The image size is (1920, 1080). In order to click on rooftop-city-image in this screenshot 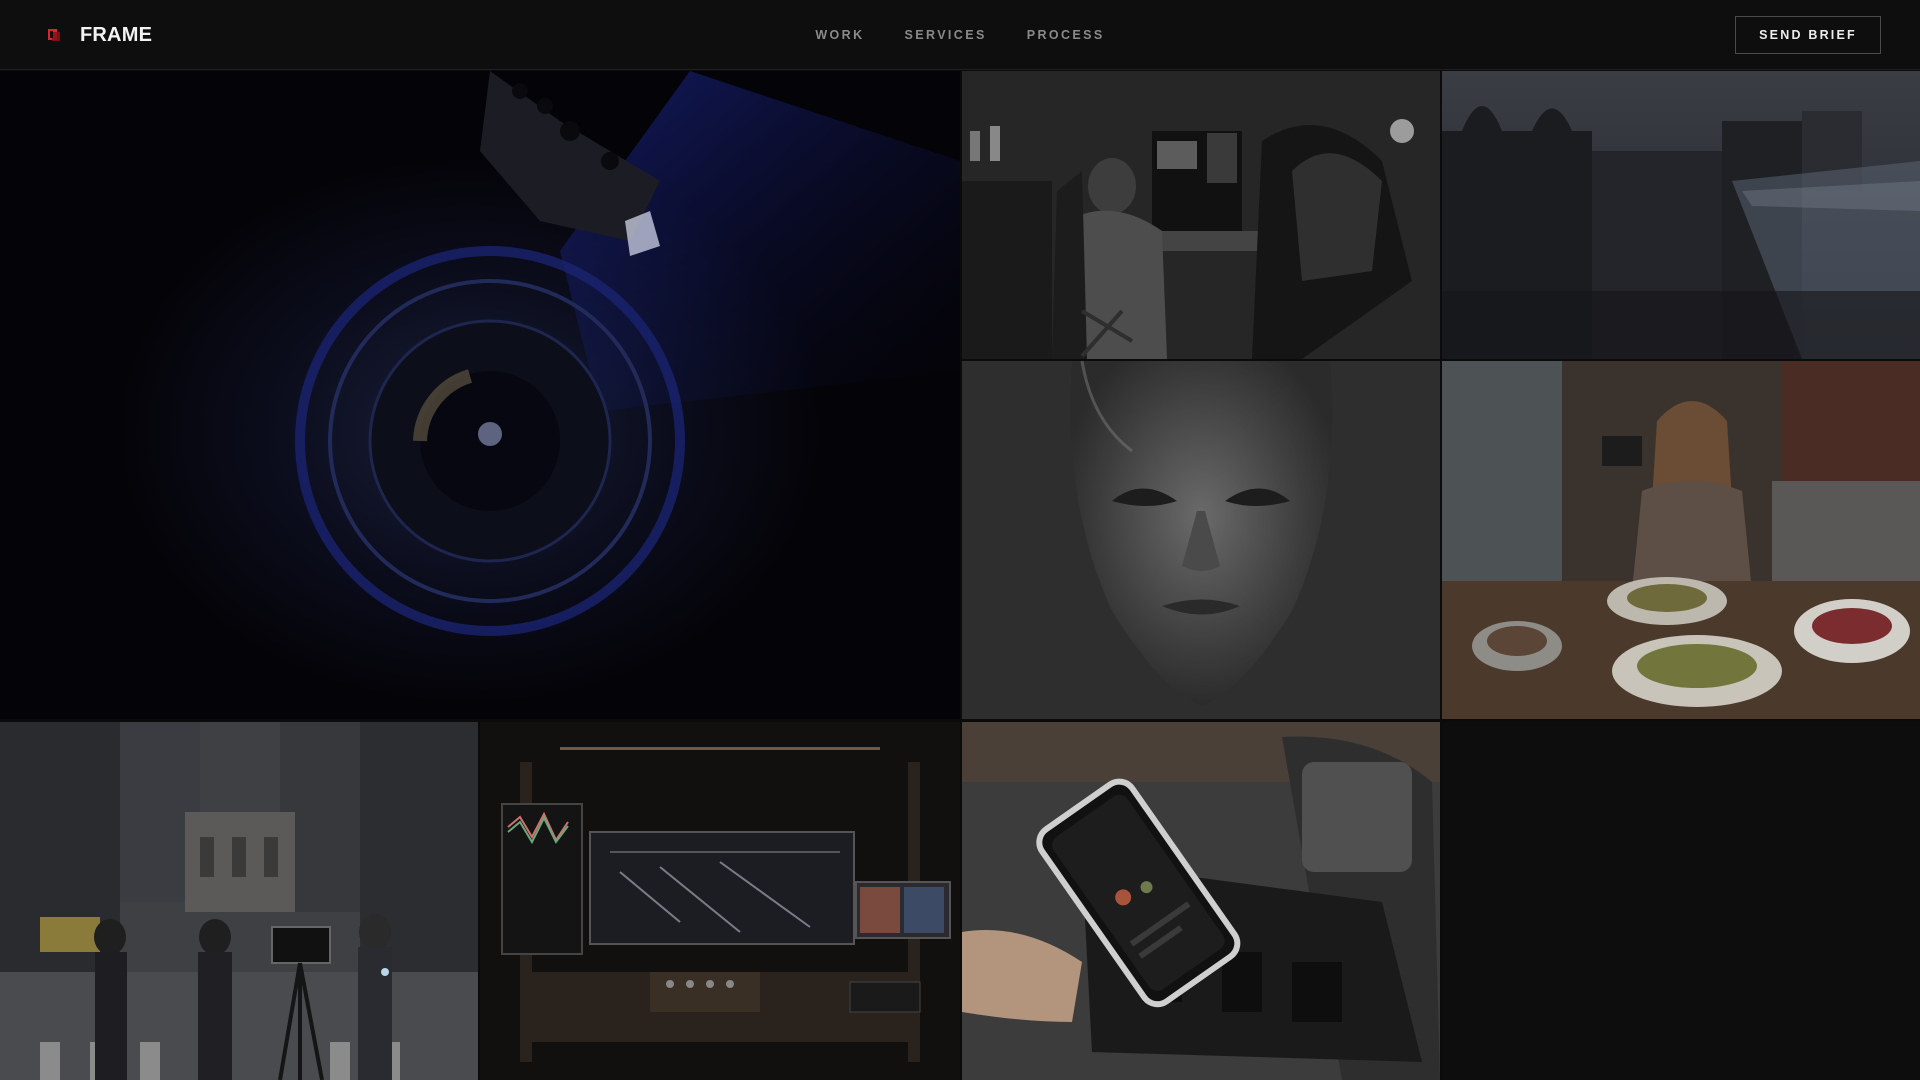, I will do `click(1681, 215)`.